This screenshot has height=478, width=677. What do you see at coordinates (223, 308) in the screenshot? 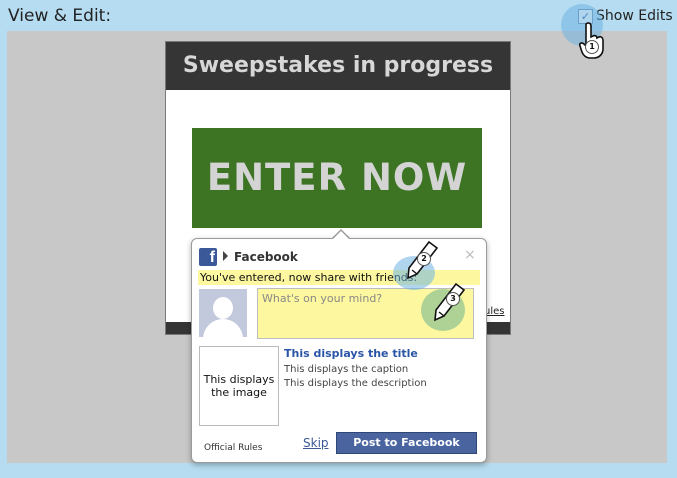
I see `avatar-head` at bounding box center [223, 308].